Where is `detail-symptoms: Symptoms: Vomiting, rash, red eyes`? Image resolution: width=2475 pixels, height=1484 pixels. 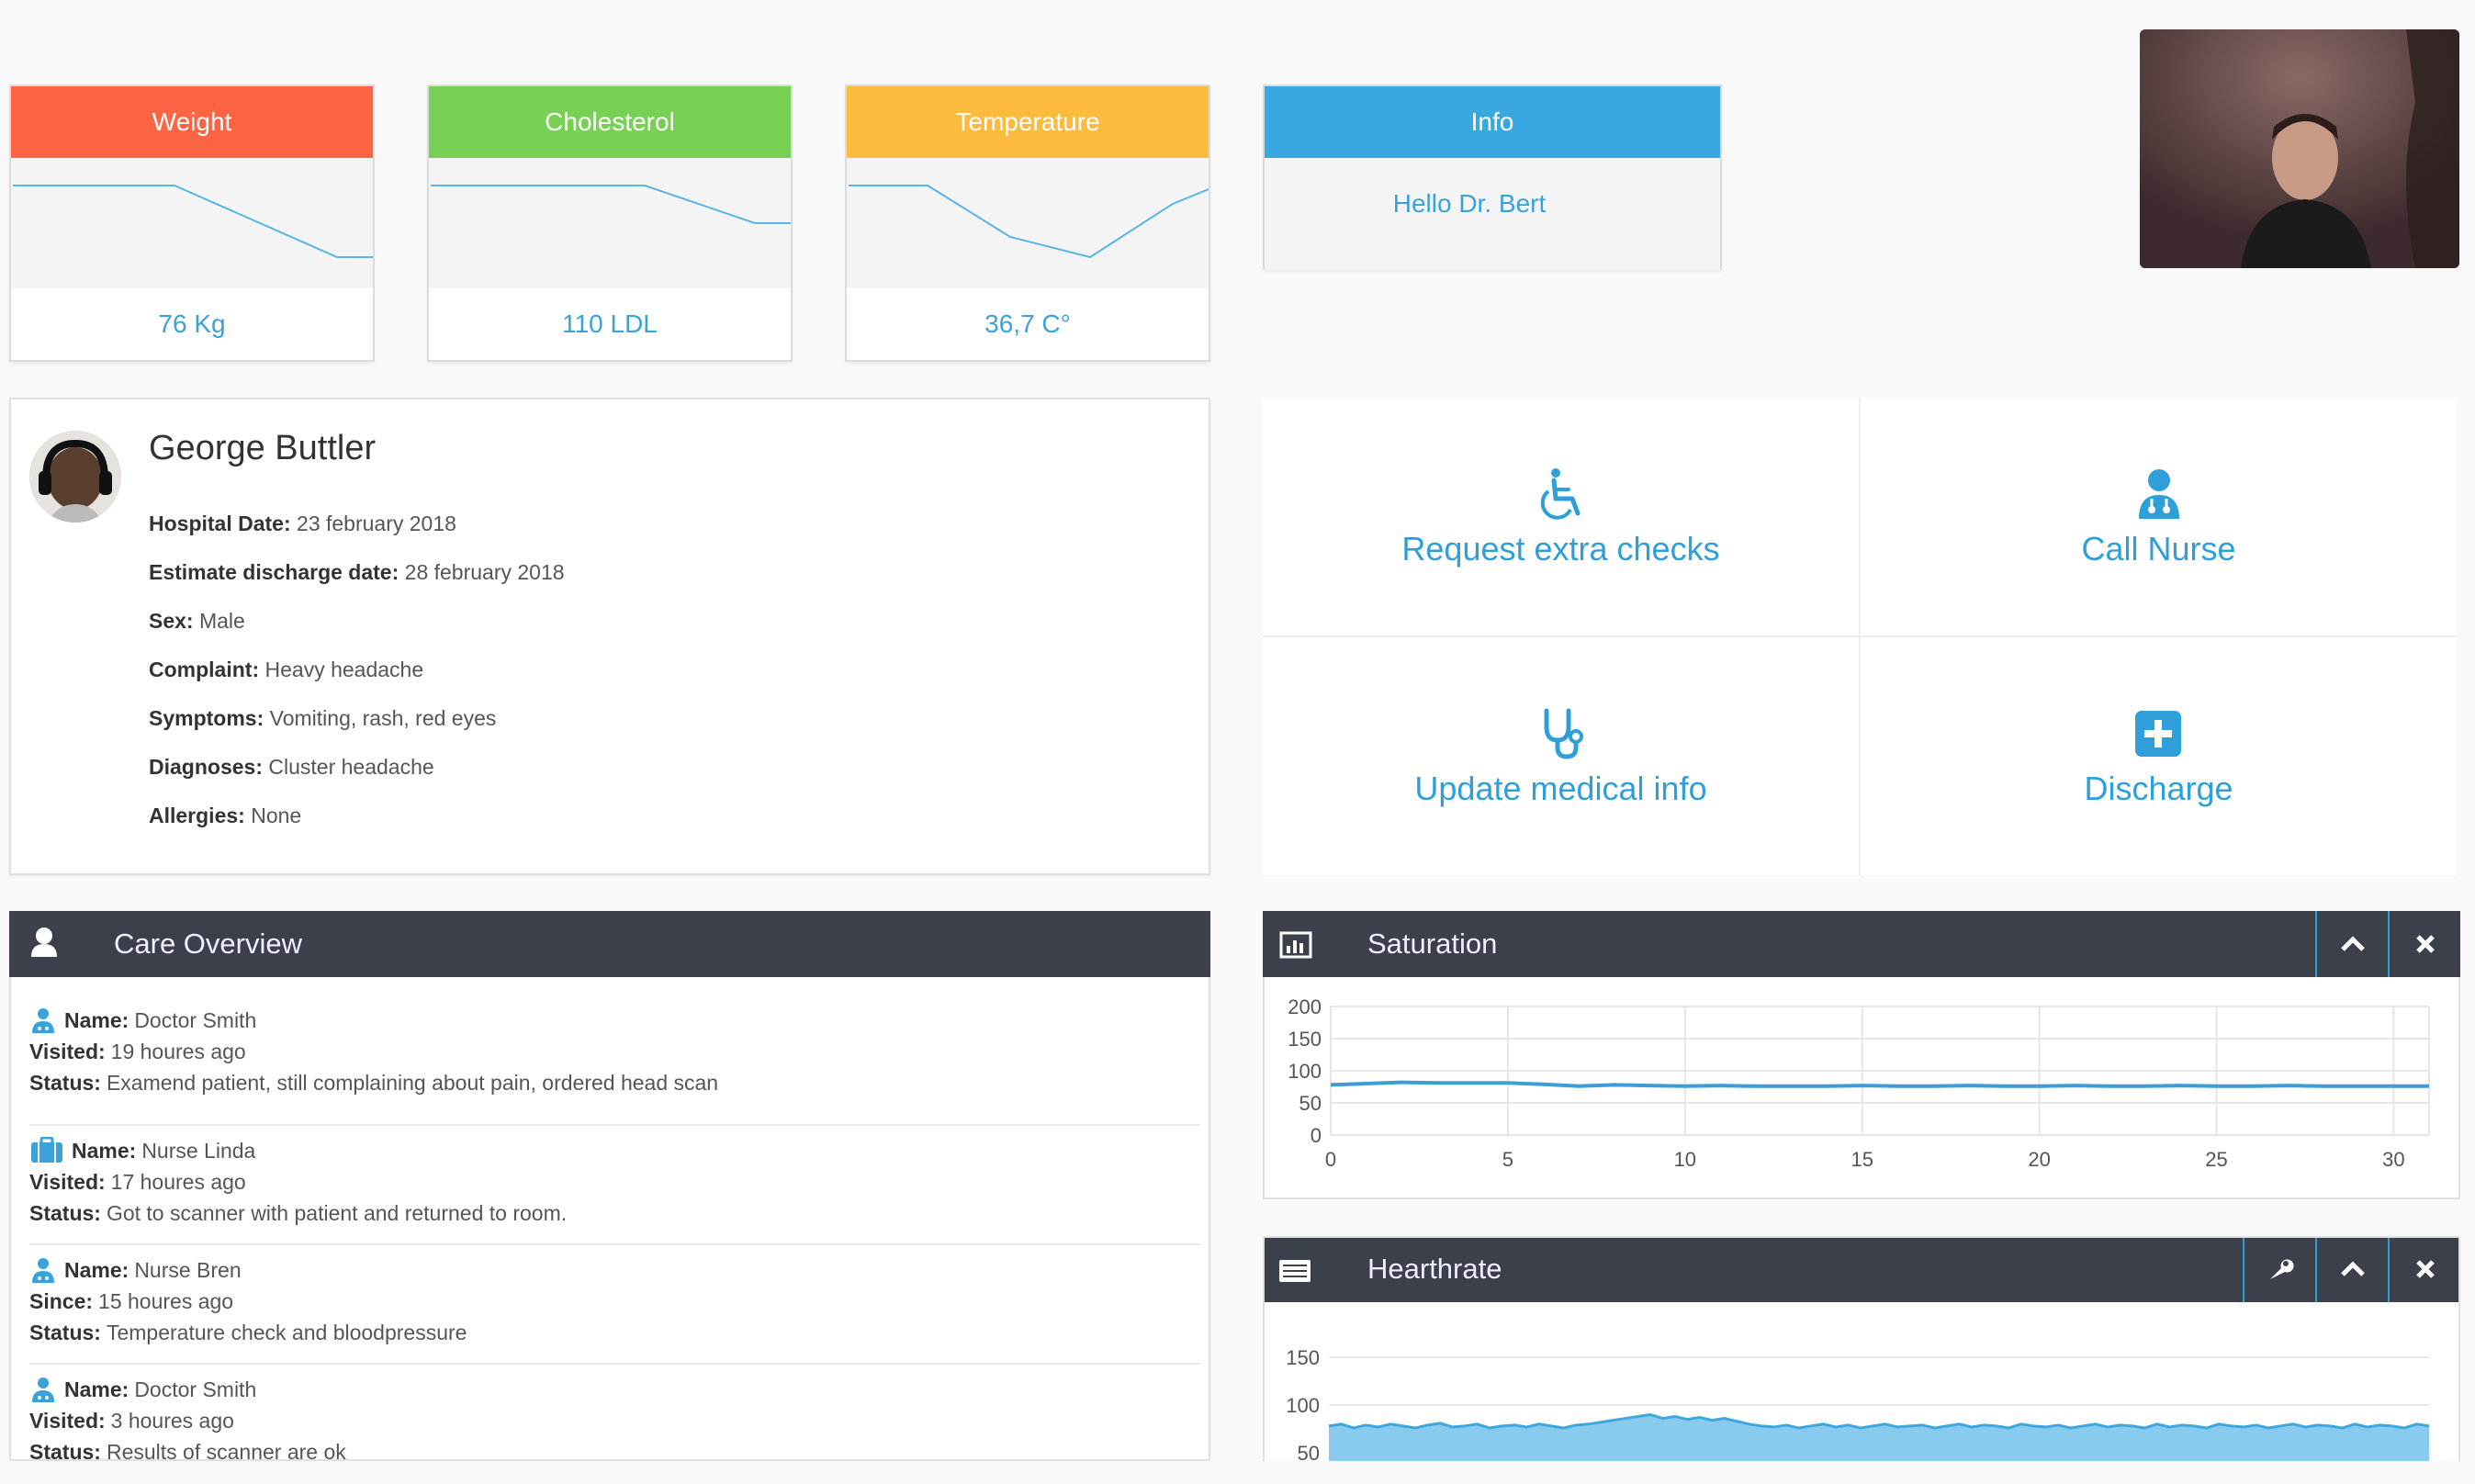 detail-symptoms: Symptoms: Vomiting, rash, red eyes is located at coordinates (323, 718).